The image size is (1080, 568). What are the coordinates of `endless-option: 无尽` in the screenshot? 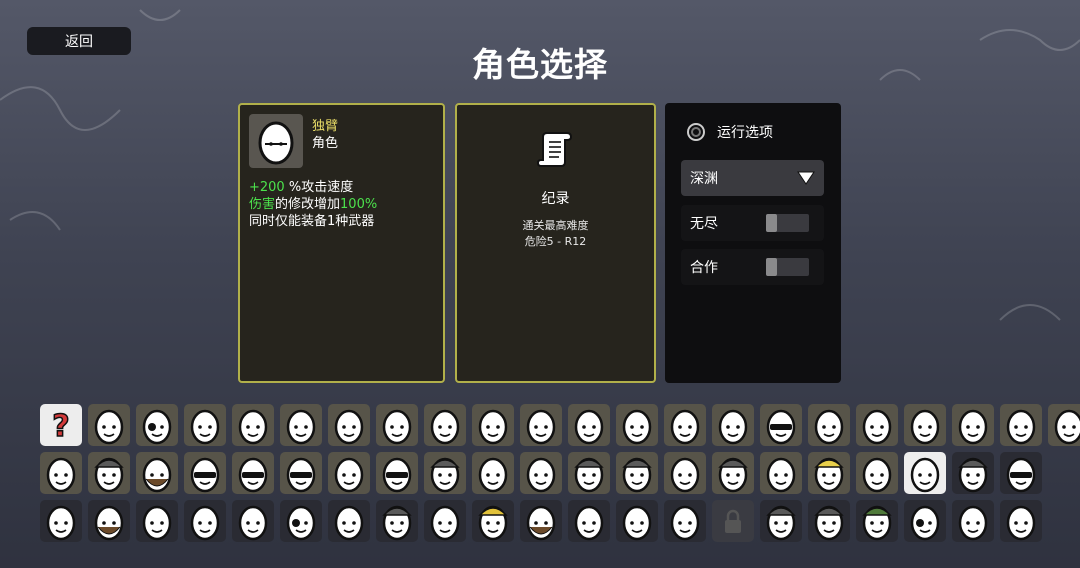 It's located at (752, 223).